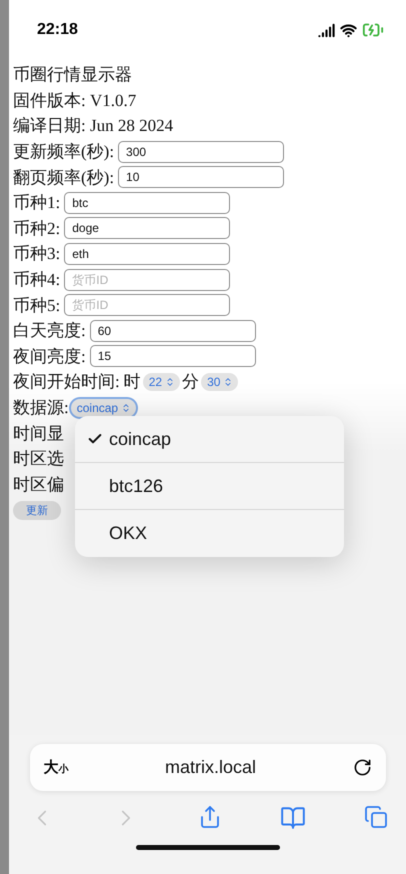 The image size is (406, 874). I want to click on menu-option: coincap, so click(209, 439).